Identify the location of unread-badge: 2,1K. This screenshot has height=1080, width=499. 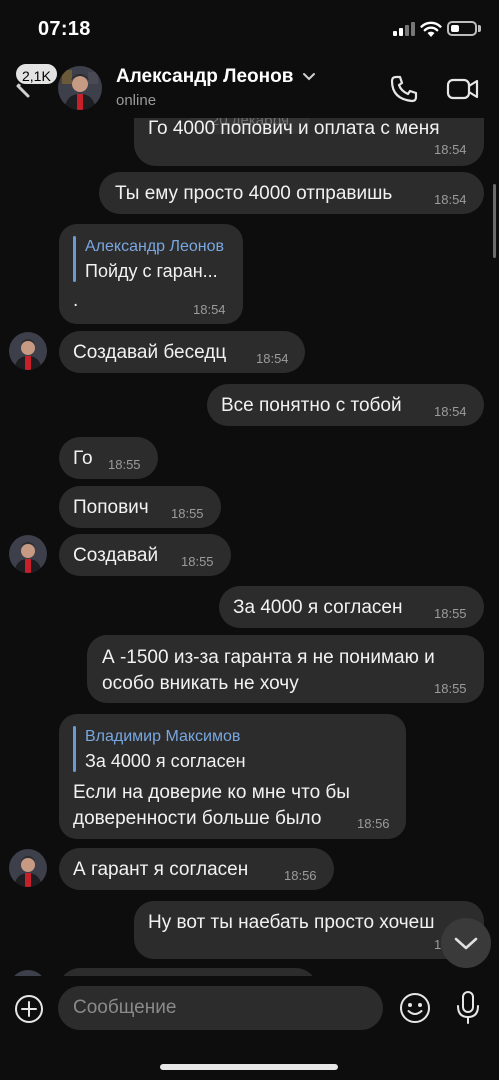
(36, 74).